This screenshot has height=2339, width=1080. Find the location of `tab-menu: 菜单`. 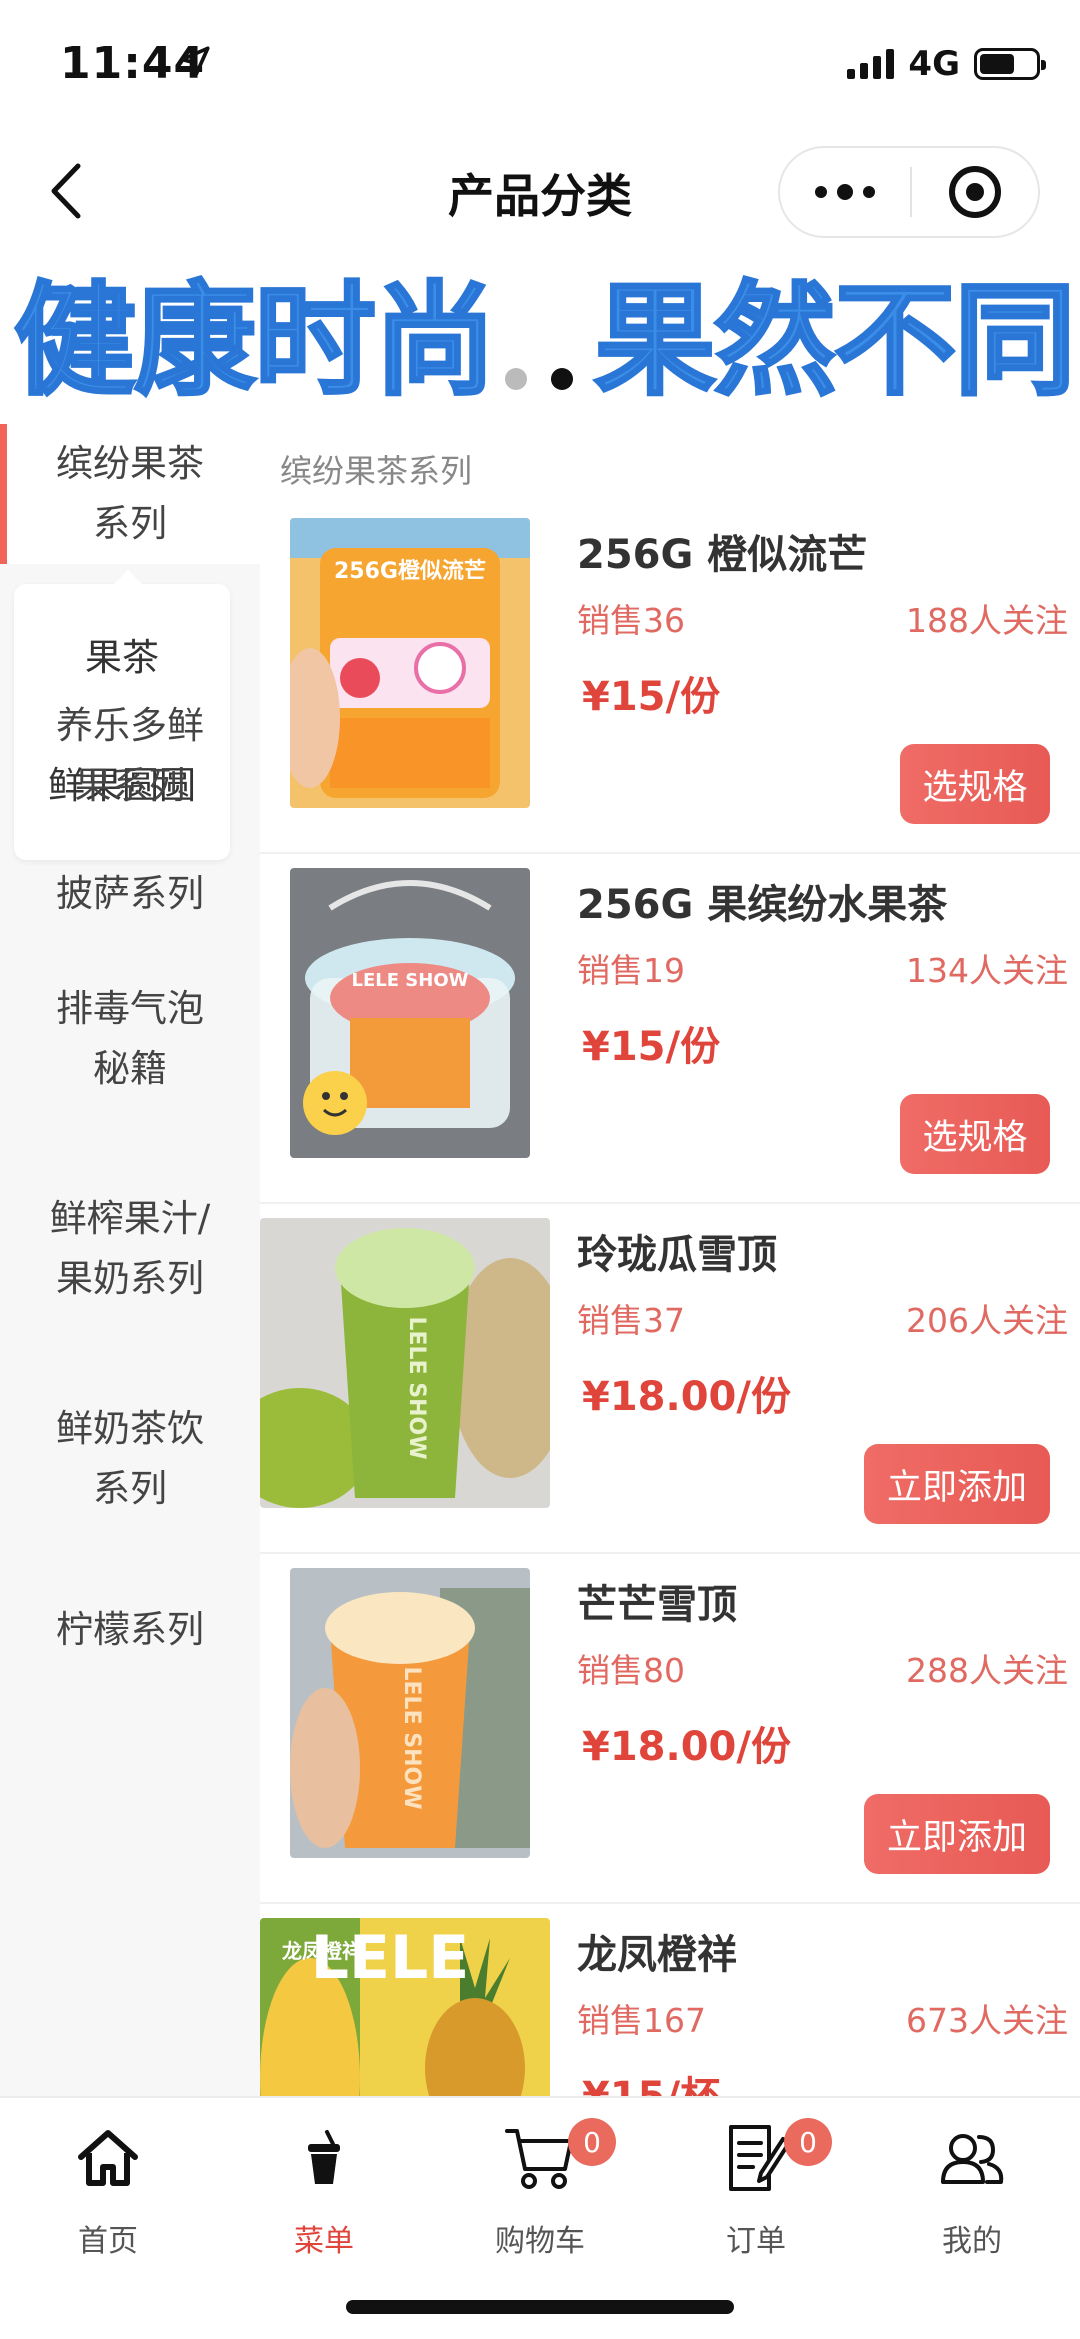

tab-menu: 菜单 is located at coordinates (324, 2189).